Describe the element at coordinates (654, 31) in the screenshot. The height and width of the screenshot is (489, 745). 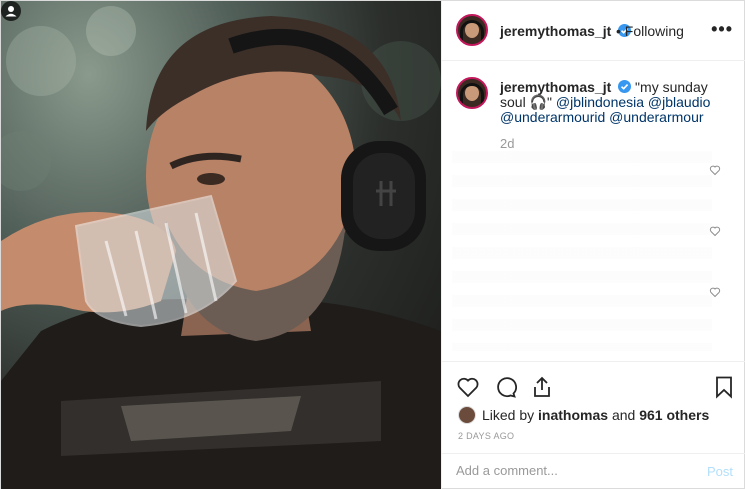
I see `follow-button: Following` at that location.